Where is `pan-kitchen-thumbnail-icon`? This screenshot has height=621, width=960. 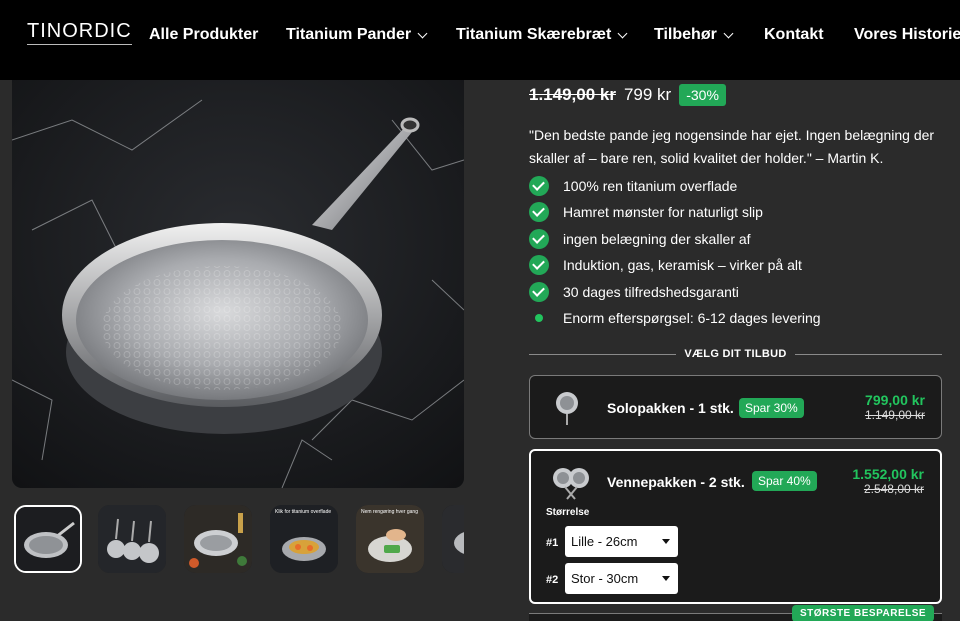 pan-kitchen-thumbnail-icon is located at coordinates (218, 539).